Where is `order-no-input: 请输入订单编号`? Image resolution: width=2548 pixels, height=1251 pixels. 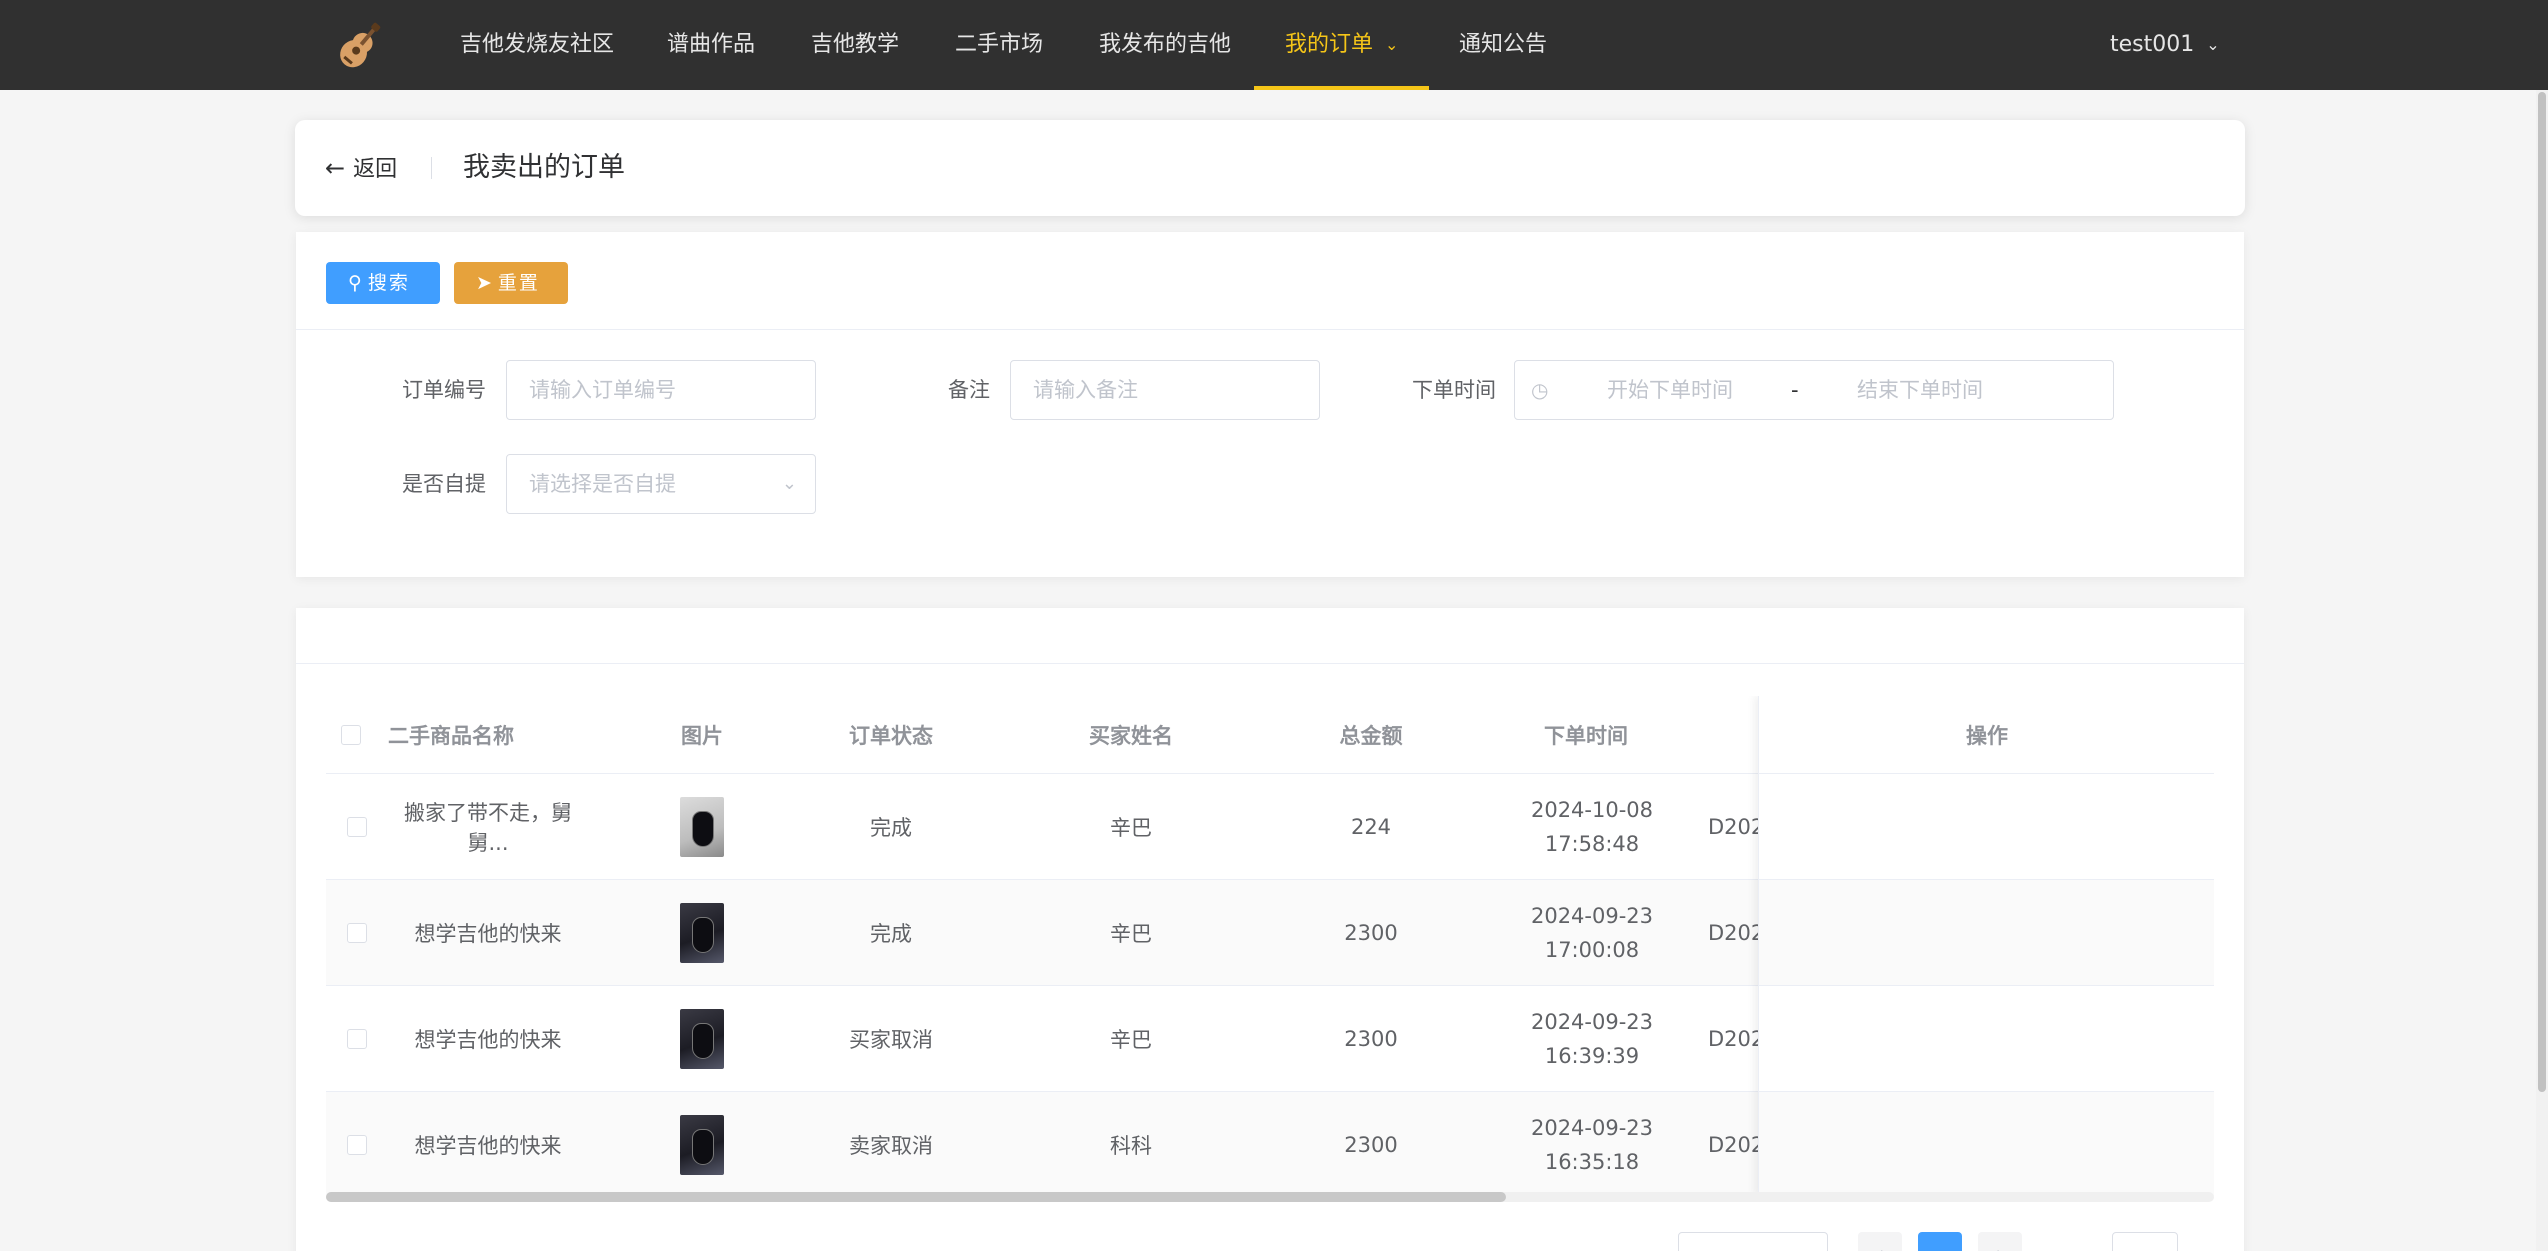
order-no-input: 请输入订单编号 is located at coordinates (661, 390).